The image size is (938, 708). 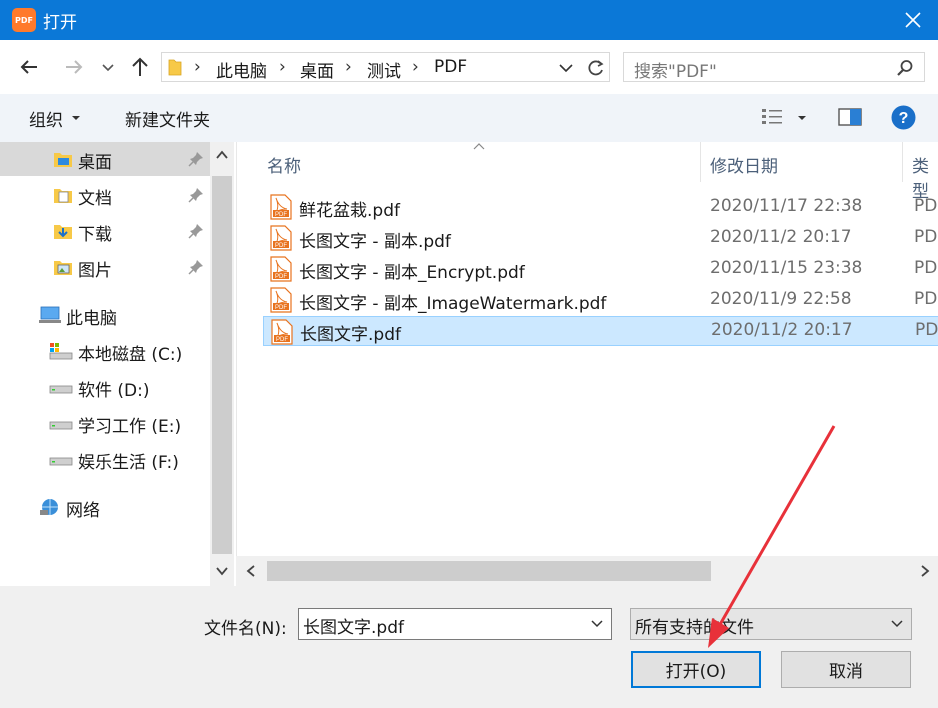 I want to click on file-type-filter: 所有支持的文件, so click(x=771, y=624).